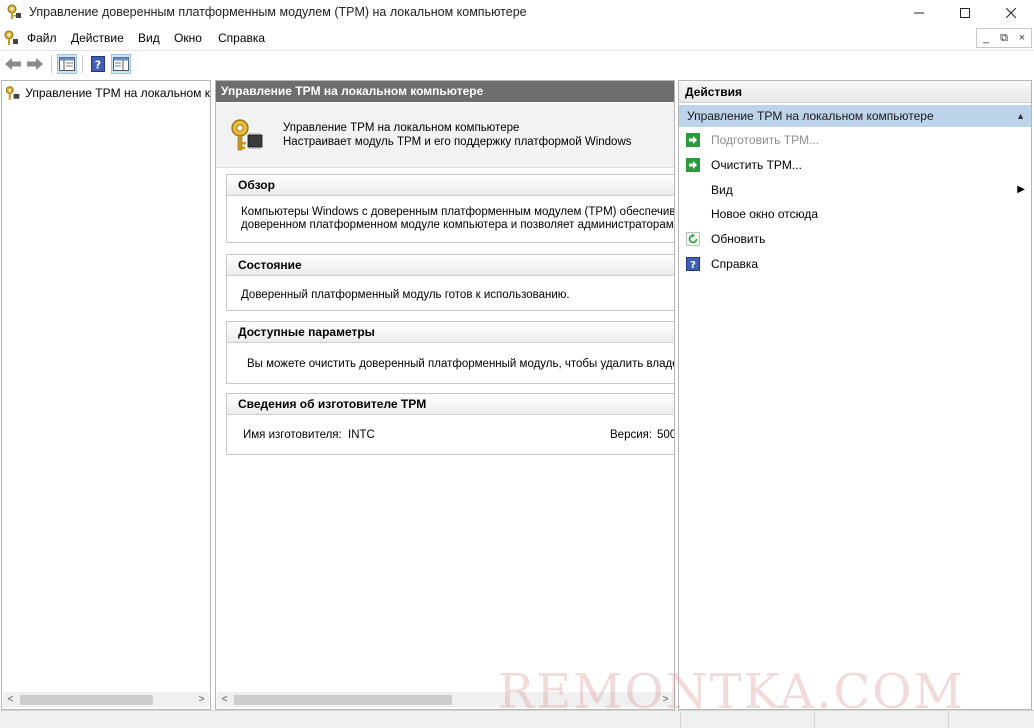  I want to click on manufacturer-name-value: INTC, so click(361, 435).